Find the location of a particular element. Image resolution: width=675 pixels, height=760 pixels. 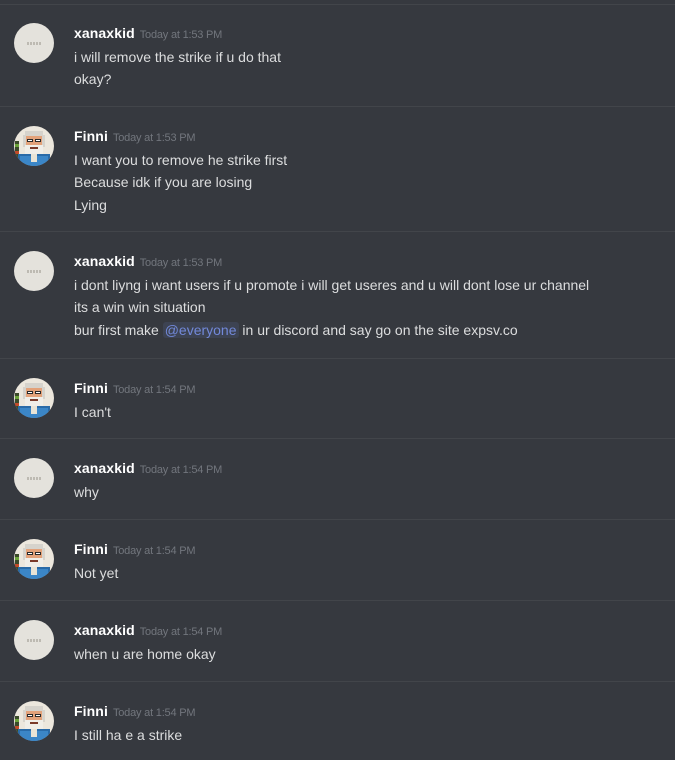

message-line: Because idk if you are losing is located at coordinates (163, 182).